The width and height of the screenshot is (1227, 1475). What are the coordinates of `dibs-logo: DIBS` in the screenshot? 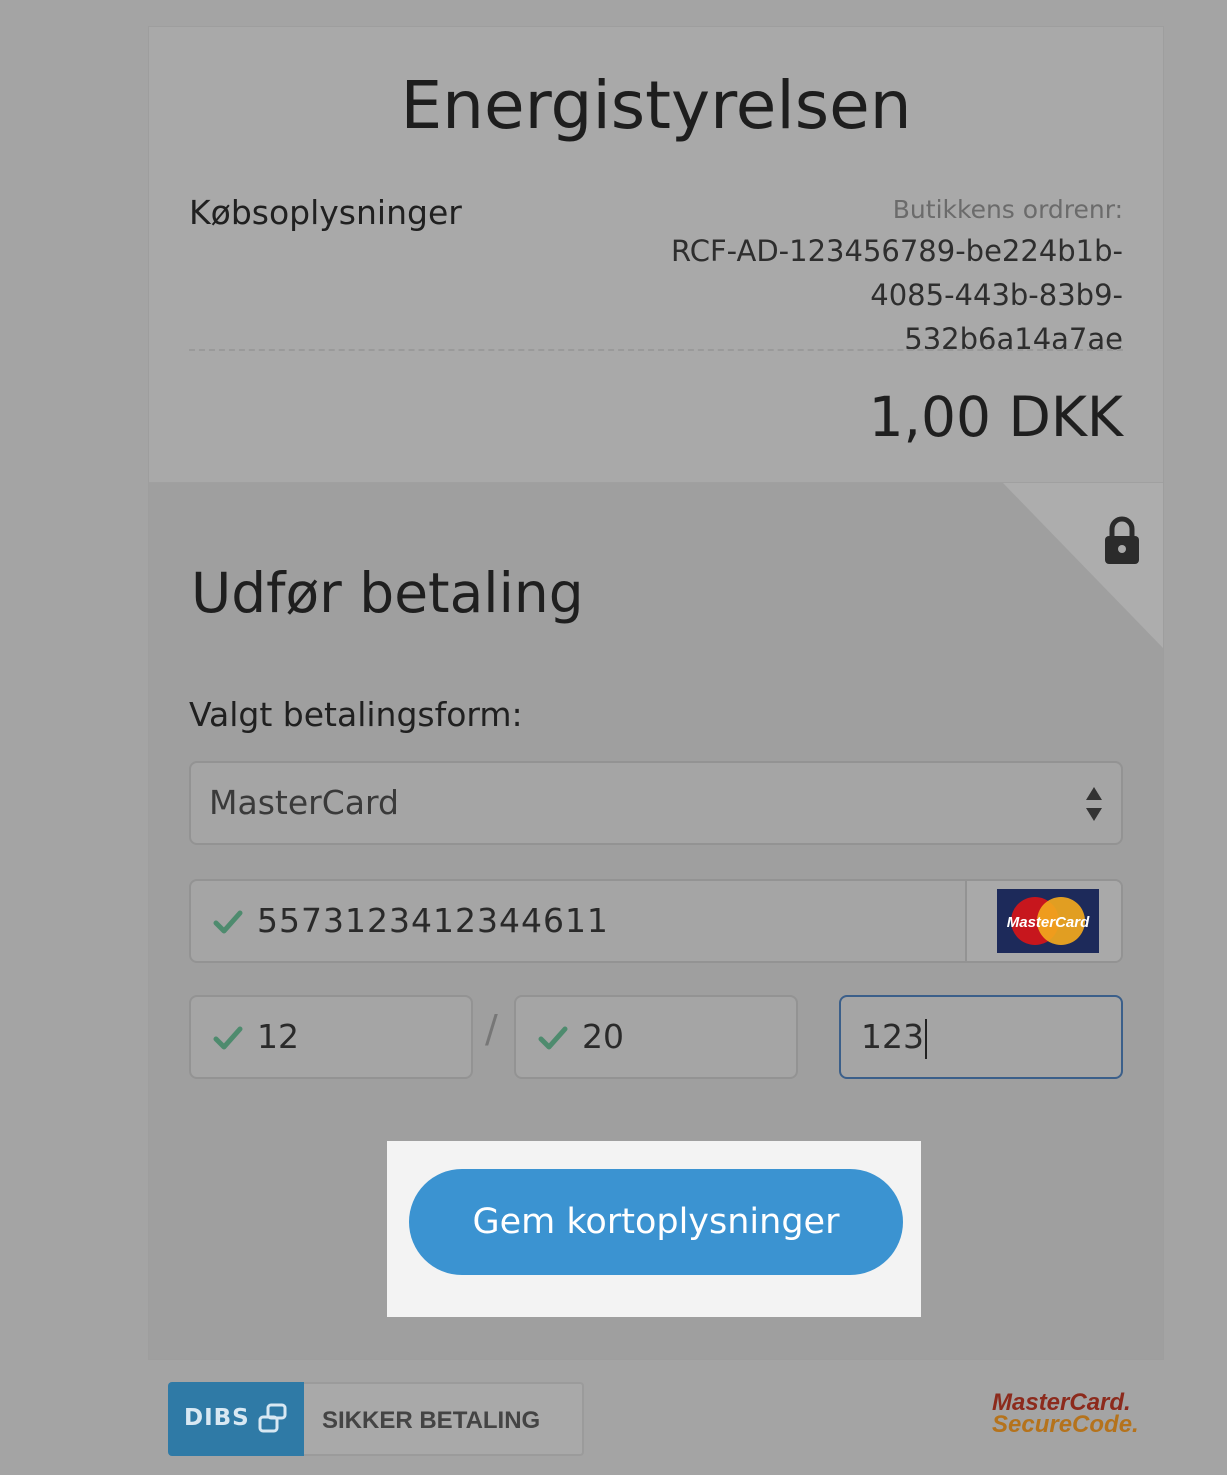 It's located at (236, 1419).